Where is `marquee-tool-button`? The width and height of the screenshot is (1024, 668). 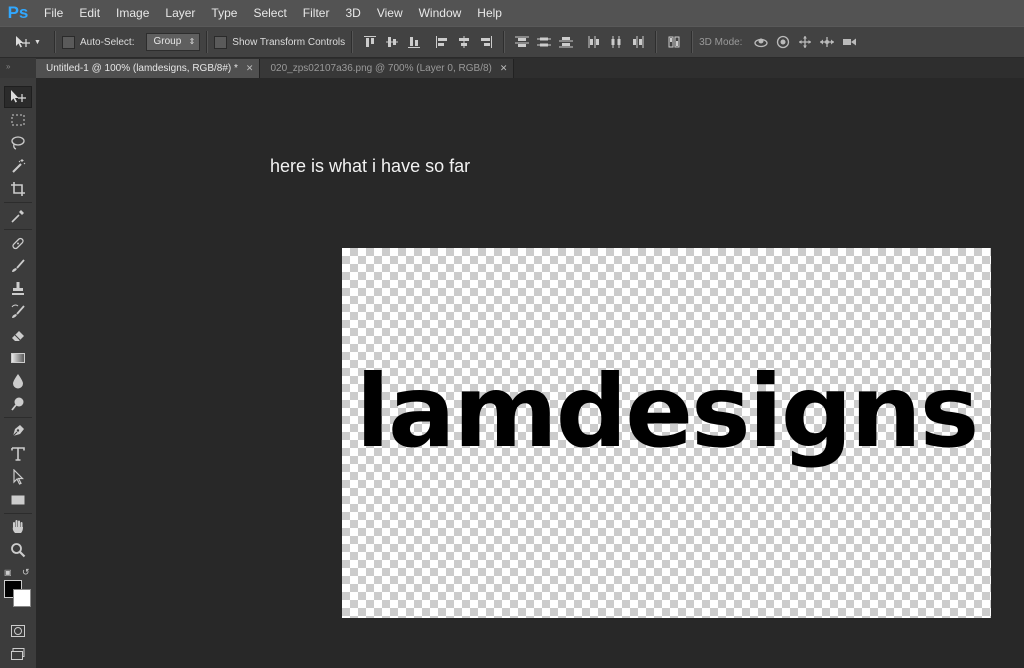
marquee-tool-button is located at coordinates (18, 120).